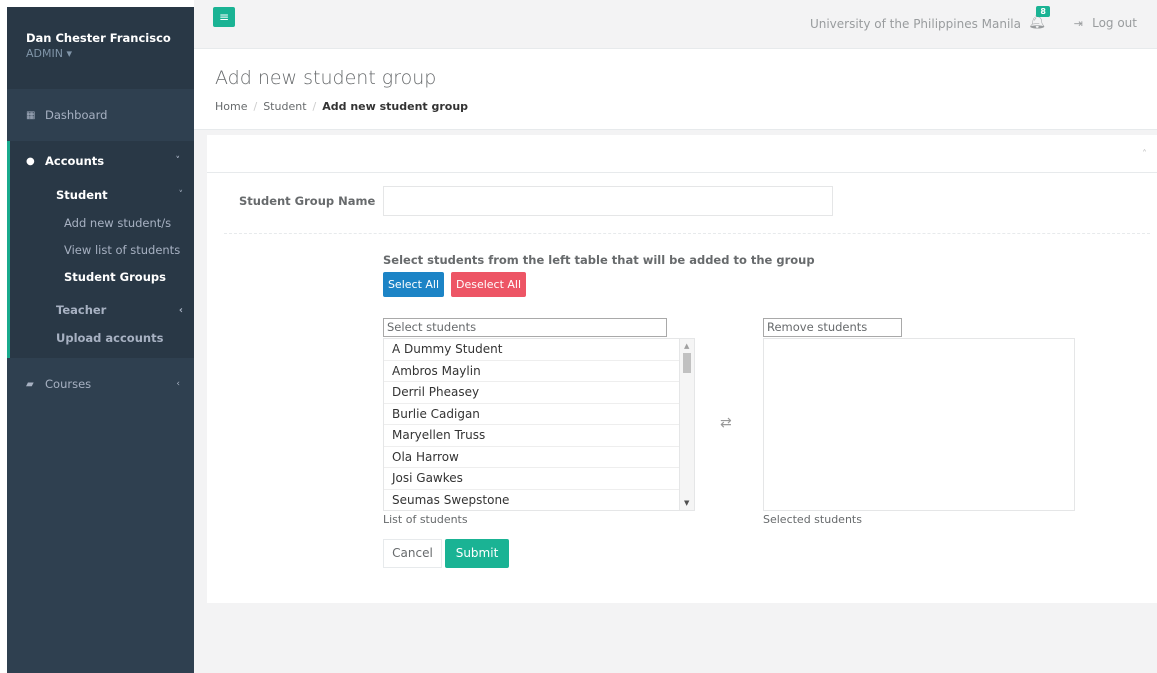 This screenshot has height=673, width=1157. What do you see at coordinates (412, 553) in the screenshot?
I see `cancel-button: Cancel` at bounding box center [412, 553].